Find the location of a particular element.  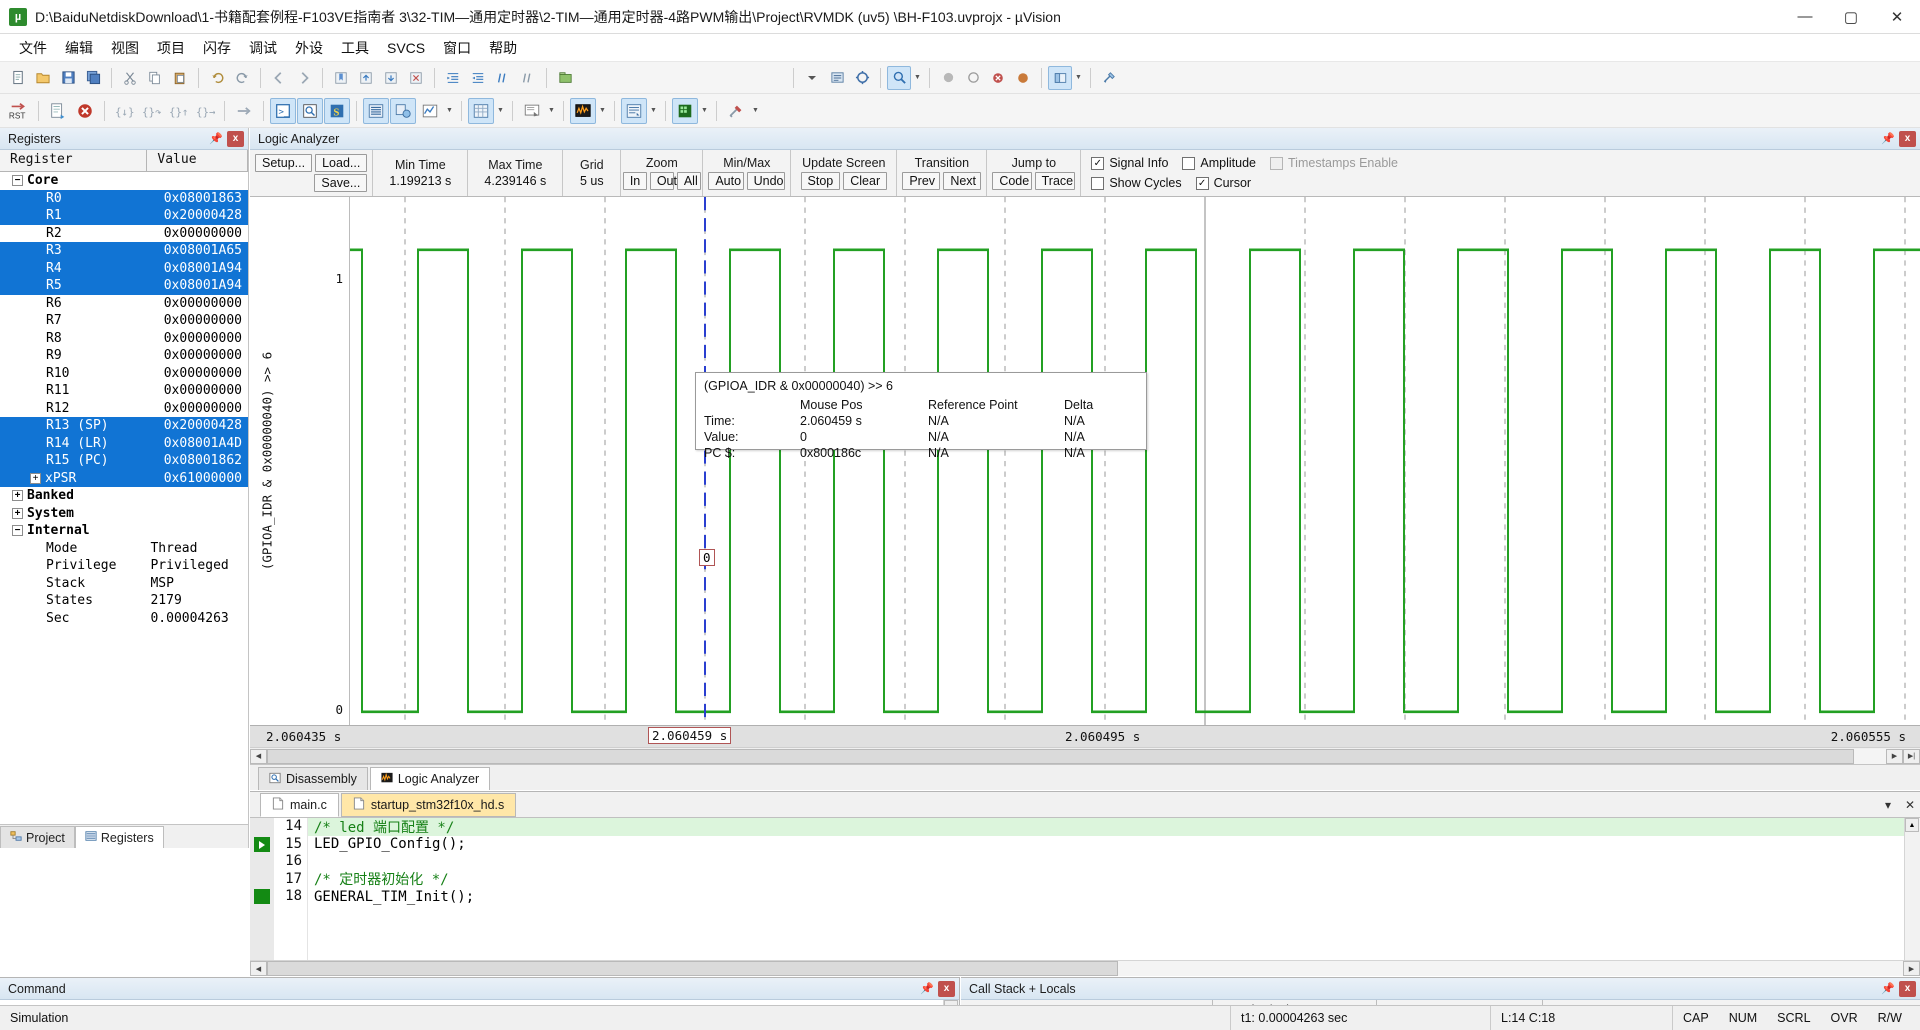

tab-disassembly: Disassembly is located at coordinates (313, 778).